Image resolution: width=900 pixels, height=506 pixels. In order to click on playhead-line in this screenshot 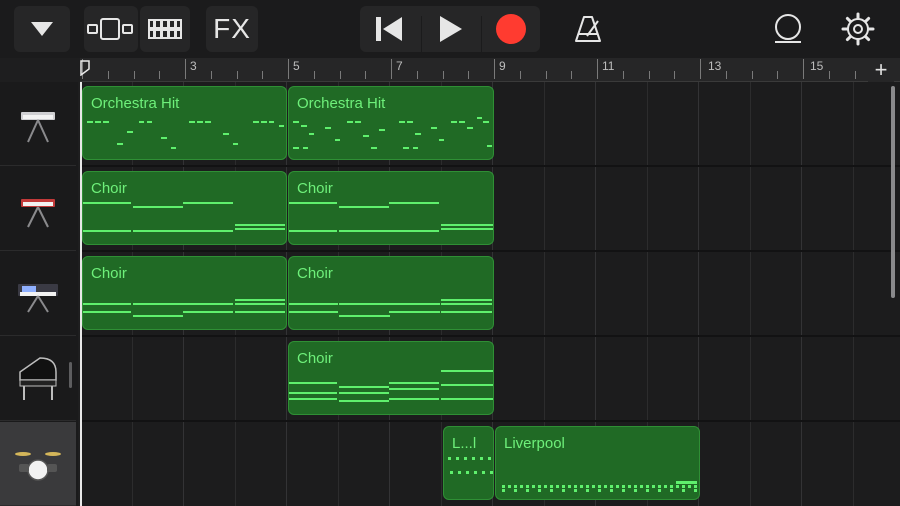, I will do `click(81, 294)`.